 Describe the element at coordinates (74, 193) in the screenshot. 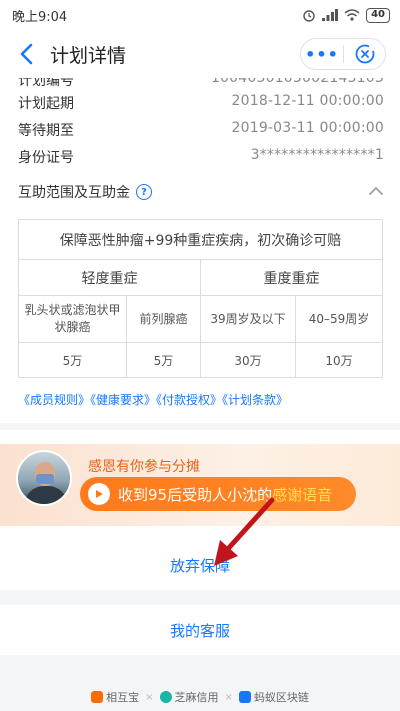

I see `section-title: 互助范围及互助金` at that location.